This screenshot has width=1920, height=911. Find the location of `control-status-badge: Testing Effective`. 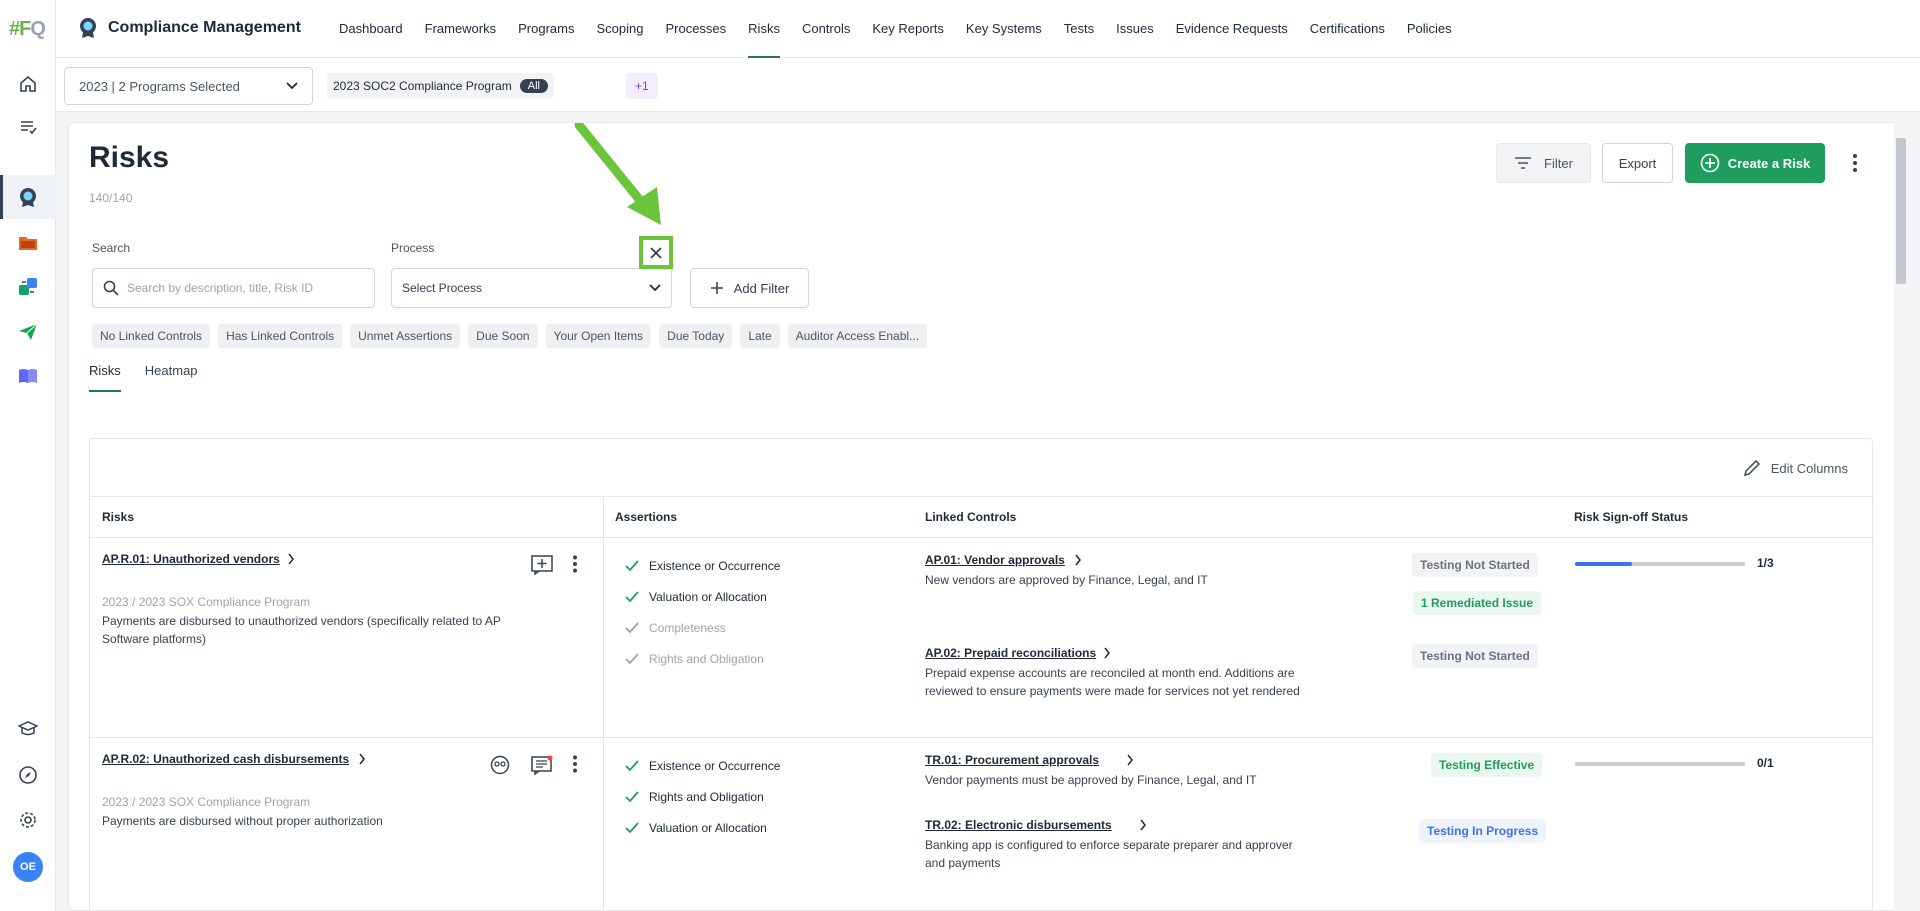

control-status-badge: Testing Effective is located at coordinates (1487, 765).